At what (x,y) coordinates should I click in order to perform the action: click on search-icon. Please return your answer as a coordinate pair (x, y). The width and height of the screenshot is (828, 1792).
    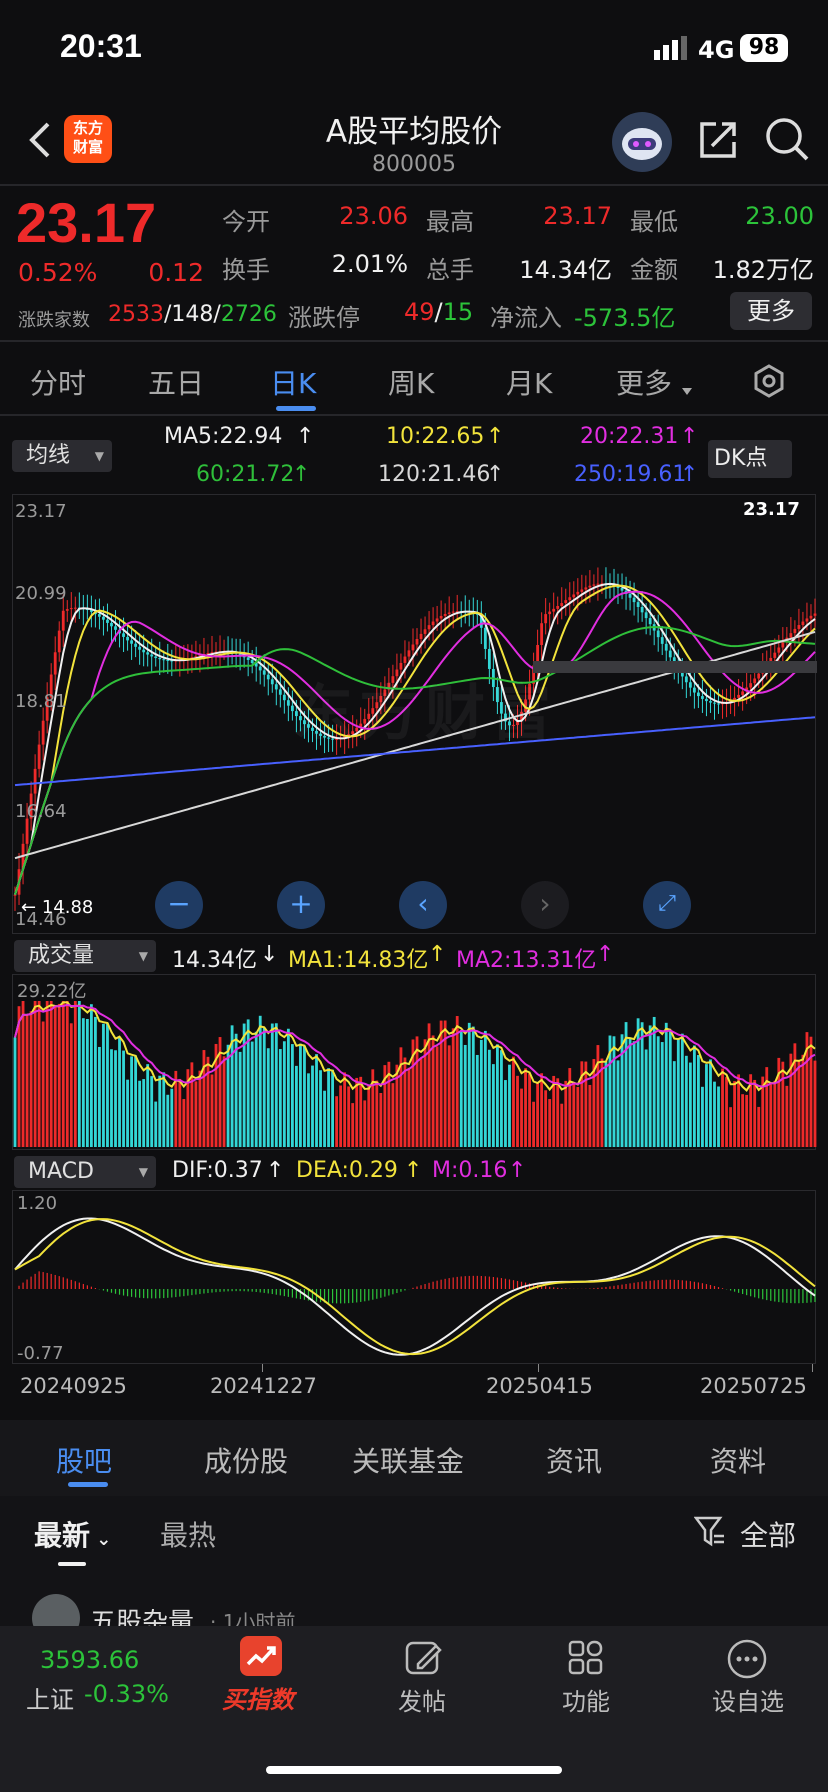
    Looking at the image, I should click on (787, 141).